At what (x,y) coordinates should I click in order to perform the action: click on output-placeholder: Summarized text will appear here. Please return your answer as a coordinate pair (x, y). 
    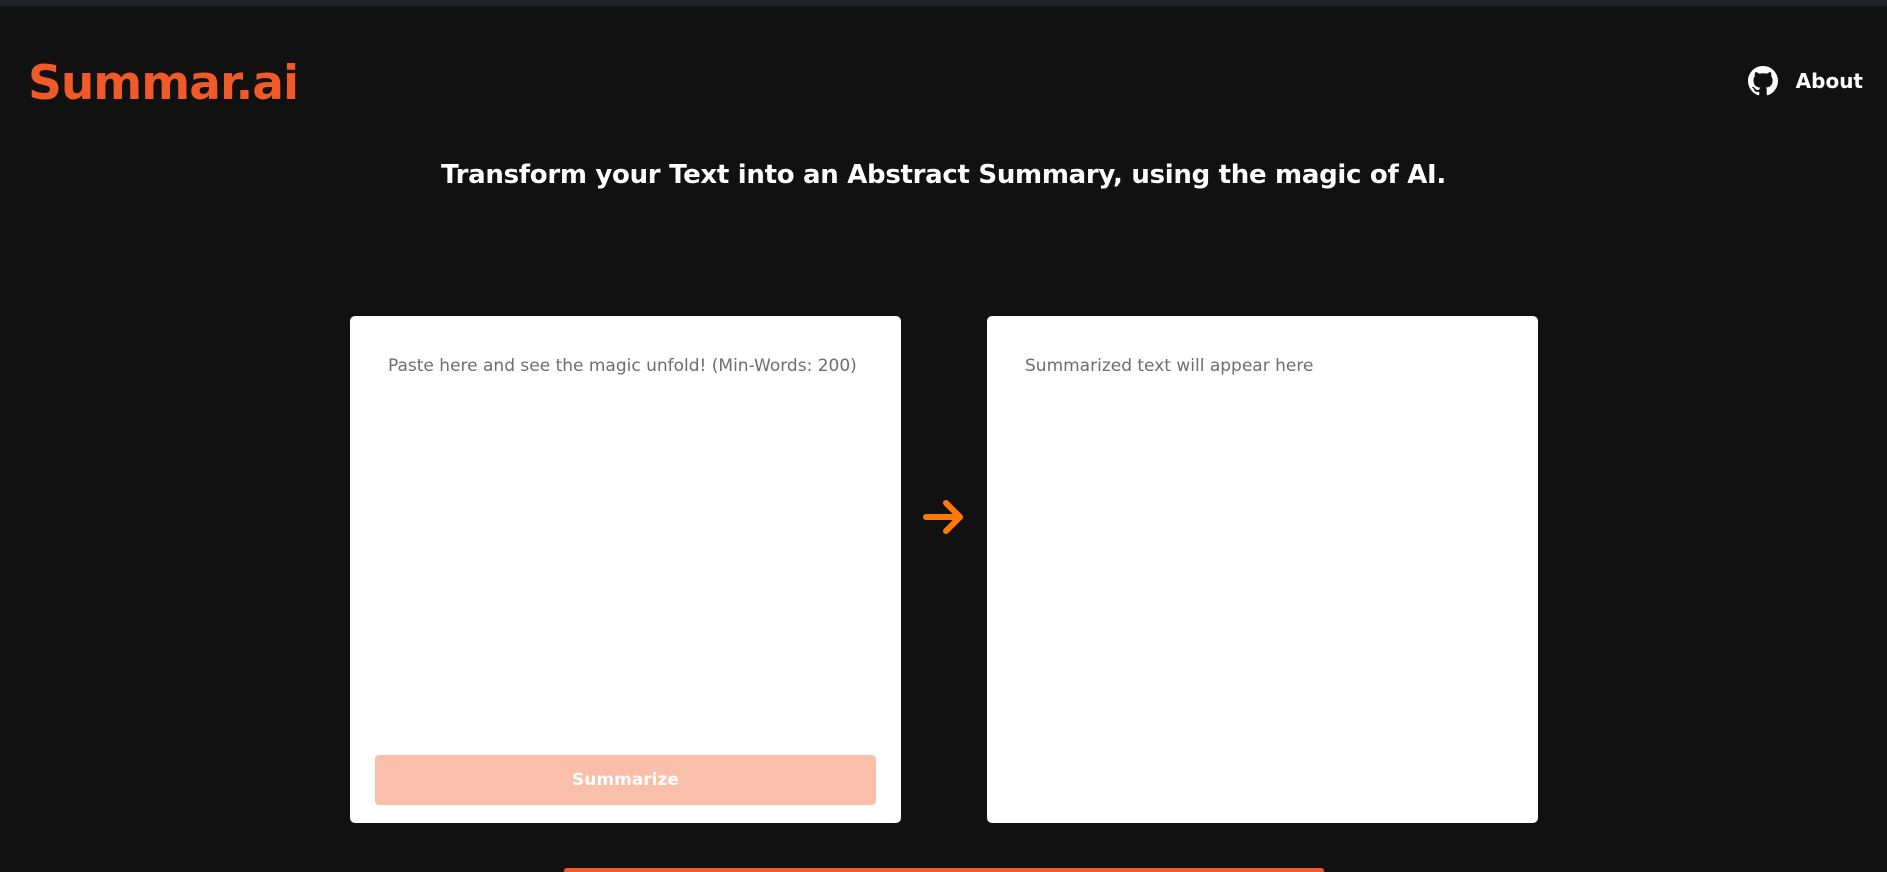
    Looking at the image, I should click on (1169, 366).